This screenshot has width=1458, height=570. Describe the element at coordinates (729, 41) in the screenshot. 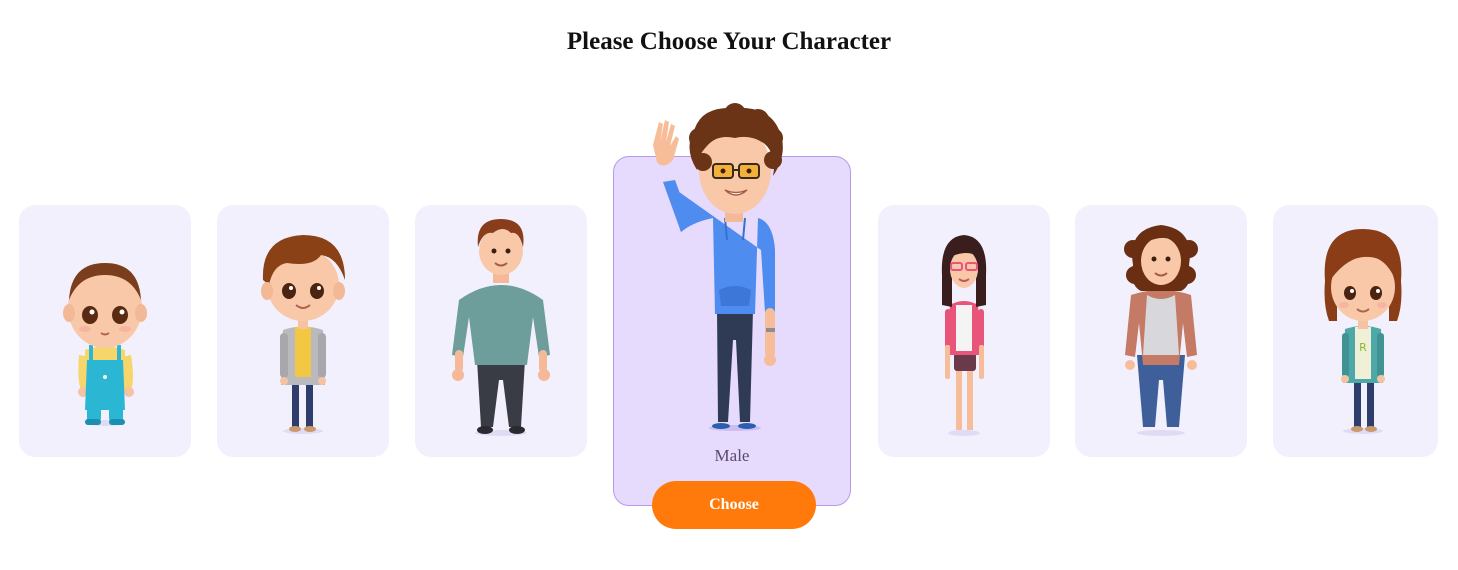

I see `page-title: Please Choose Your Character` at that location.